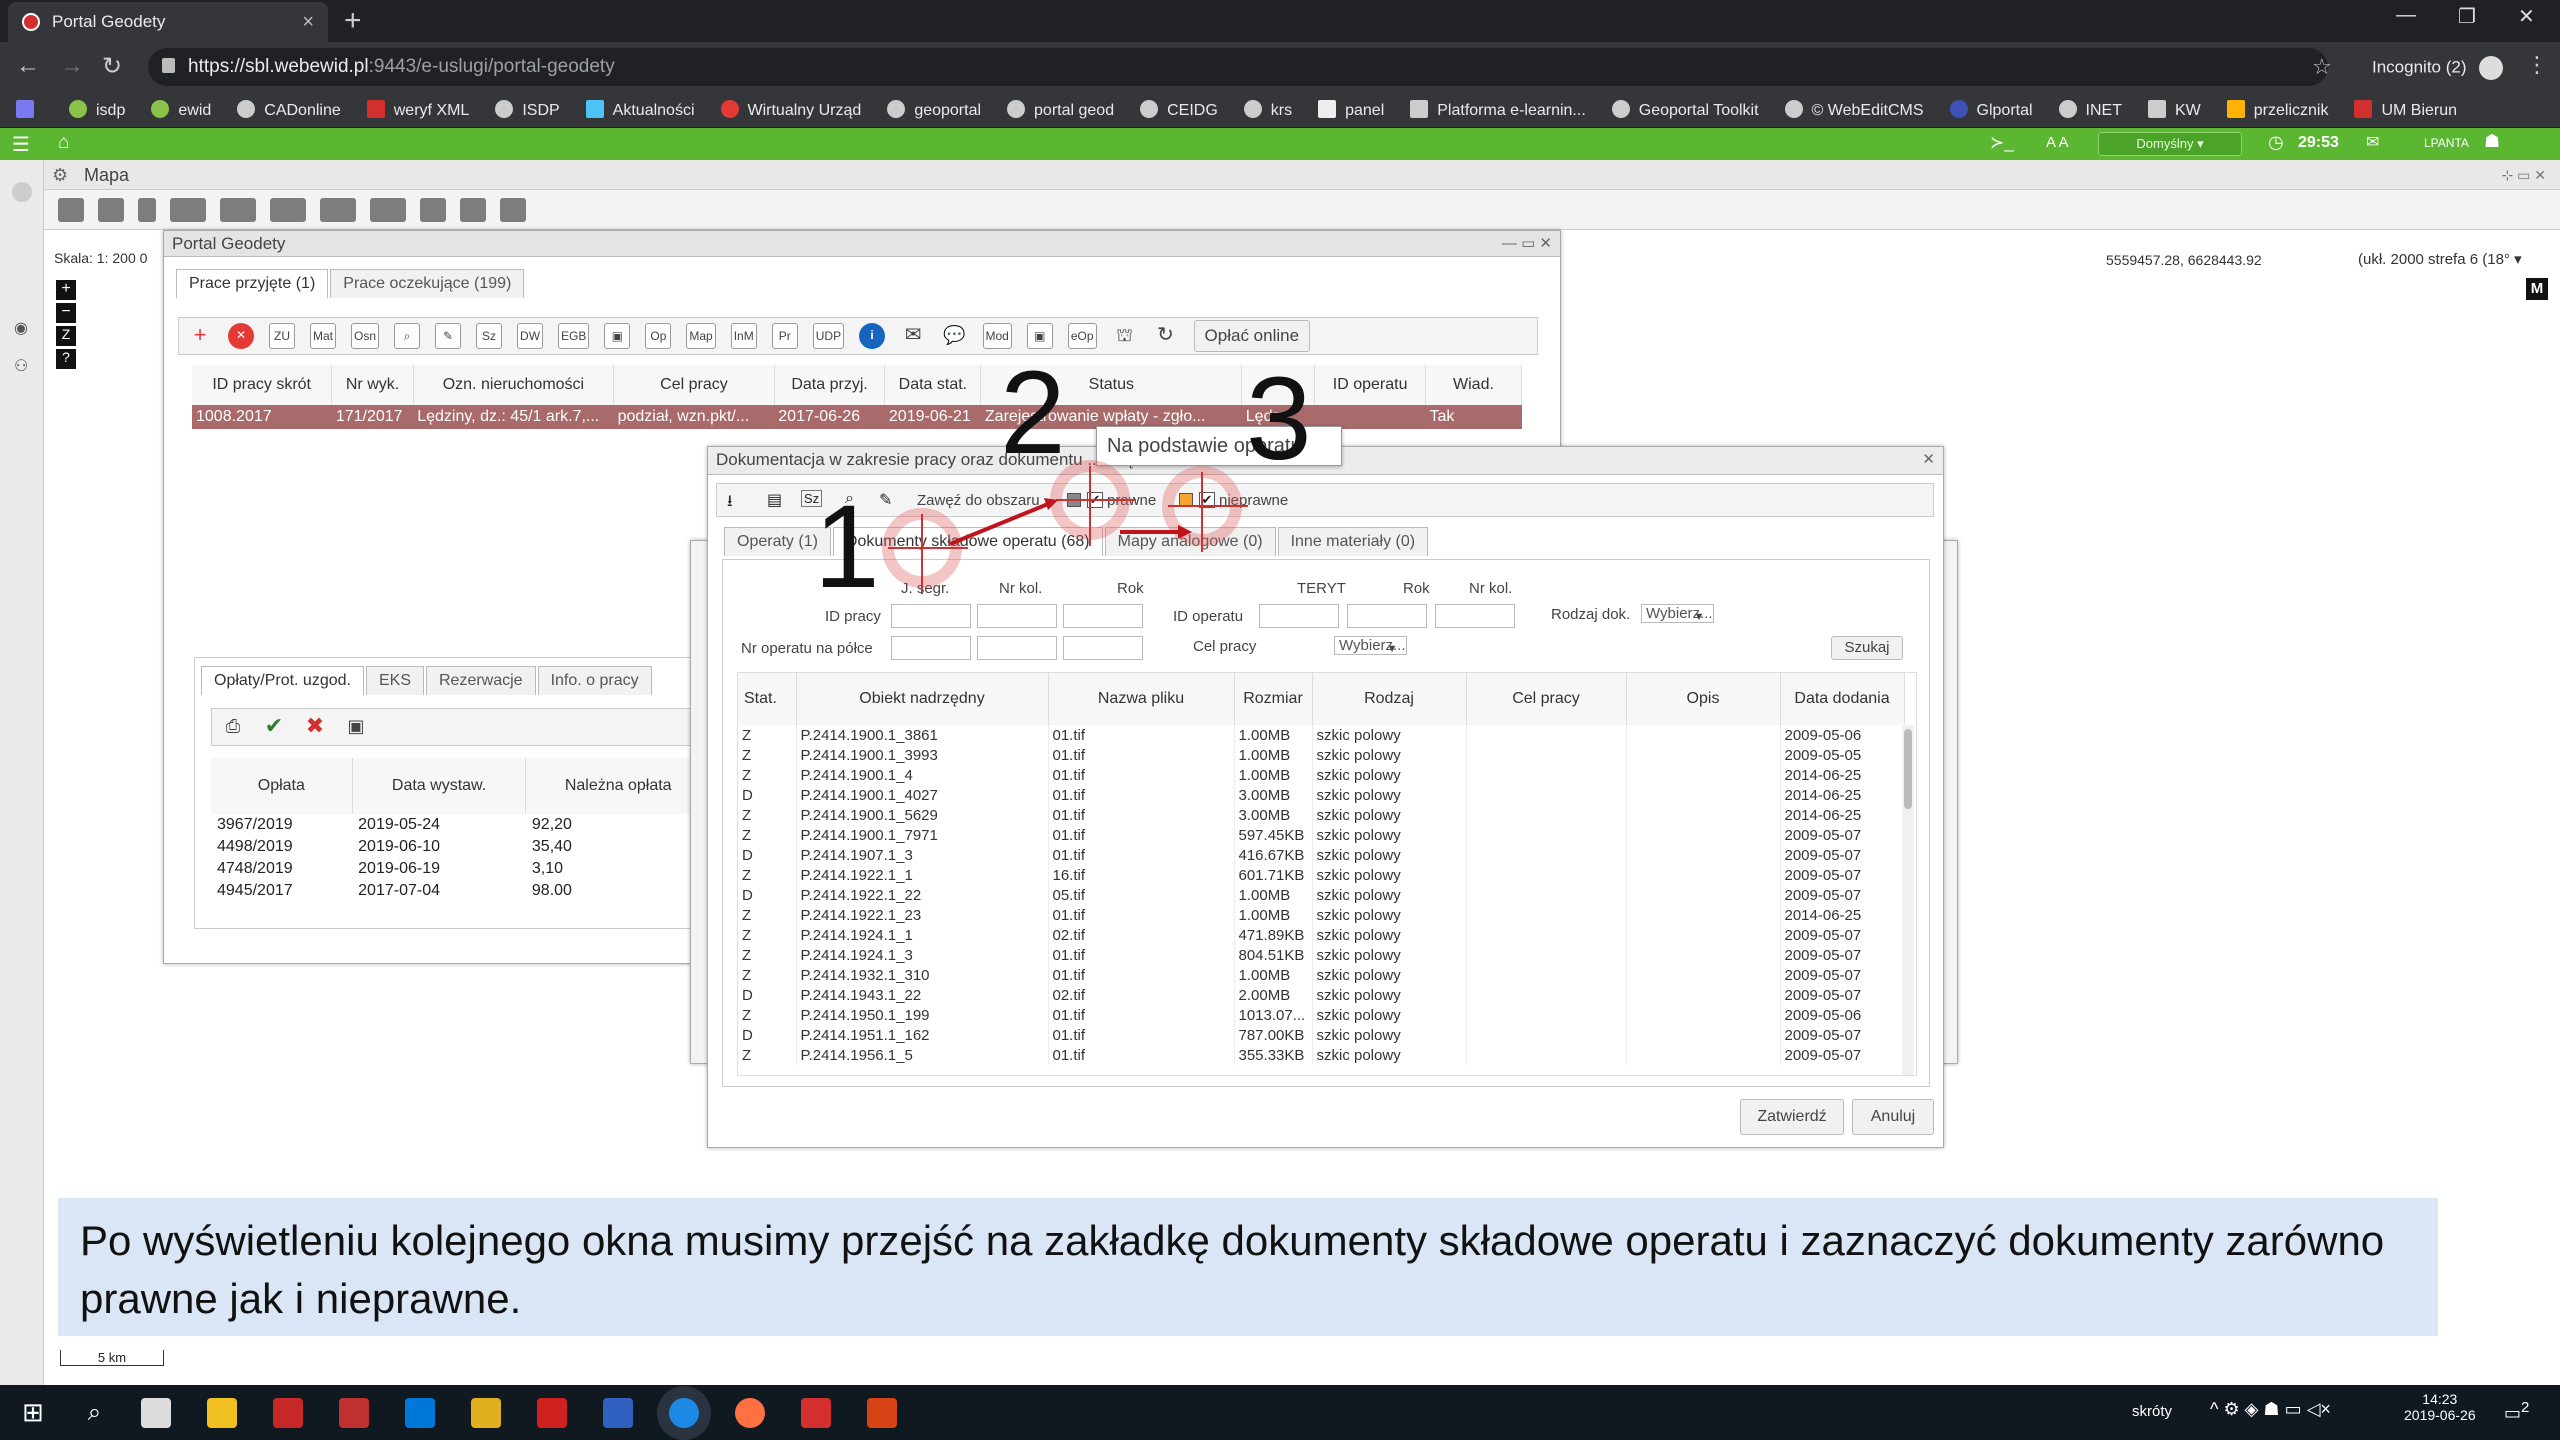 This screenshot has width=2560, height=1440. I want to click on print-icon, so click(473, 209).